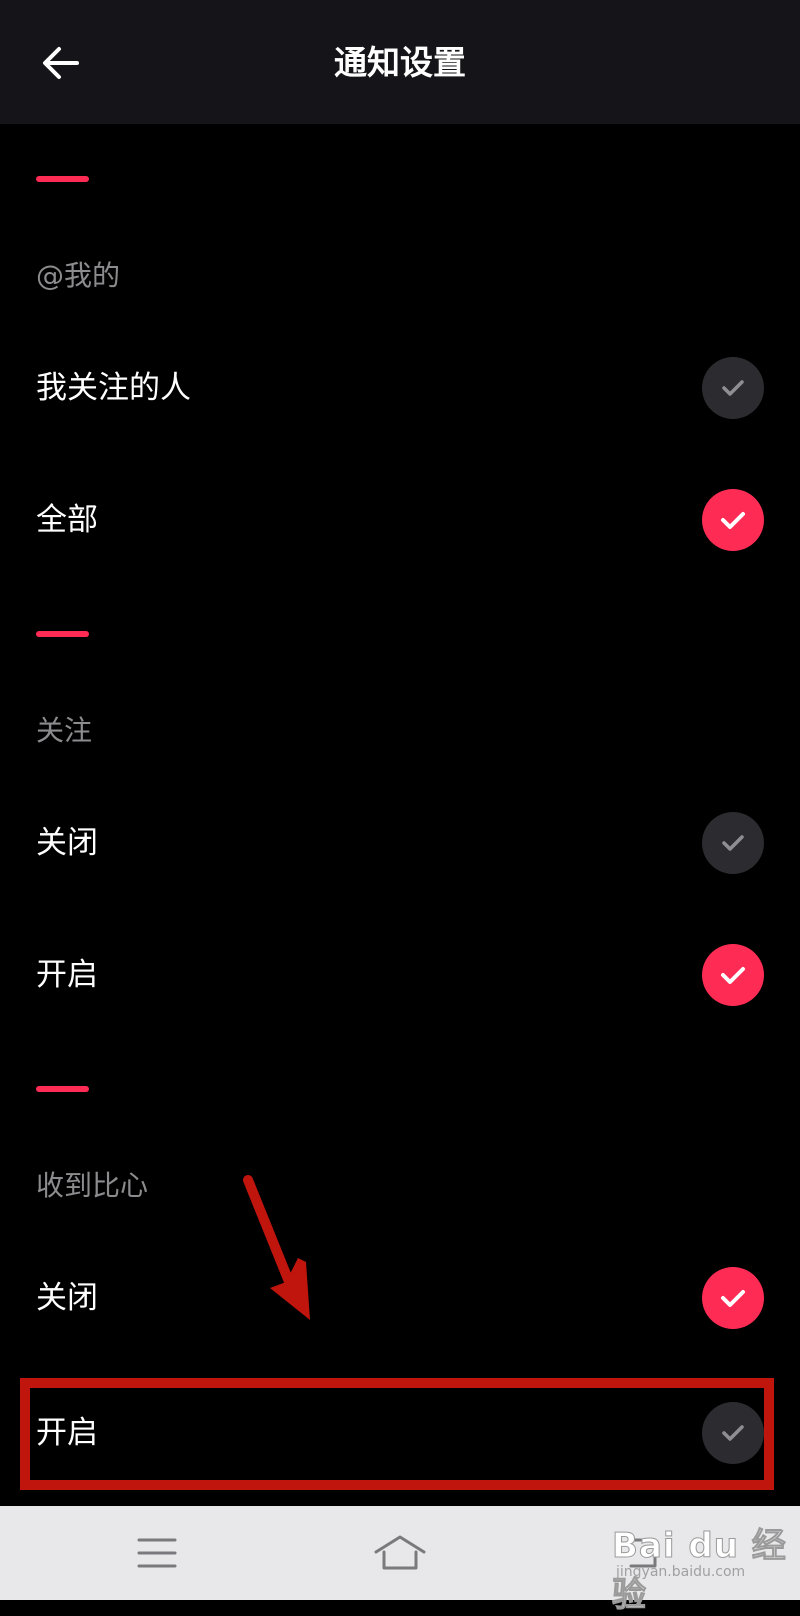 This screenshot has height=1616, width=800. I want to click on baidu-watermark: Bai du 经验 jingyan.baidu.com, so click(702, 1564).